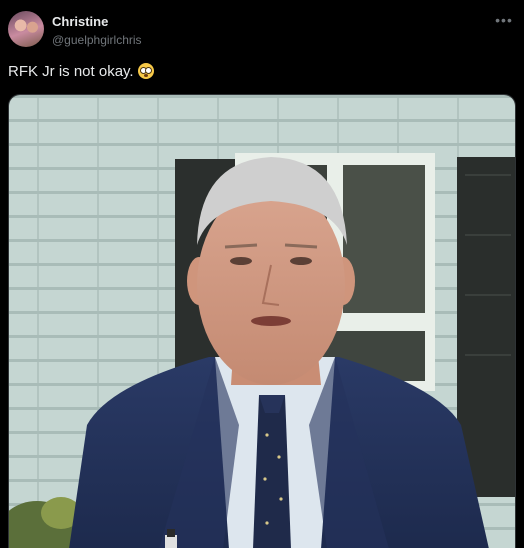 Image resolution: width=524 pixels, height=548 pixels. Describe the element at coordinates (486, 327) in the screenshot. I see `shutter-right` at that location.